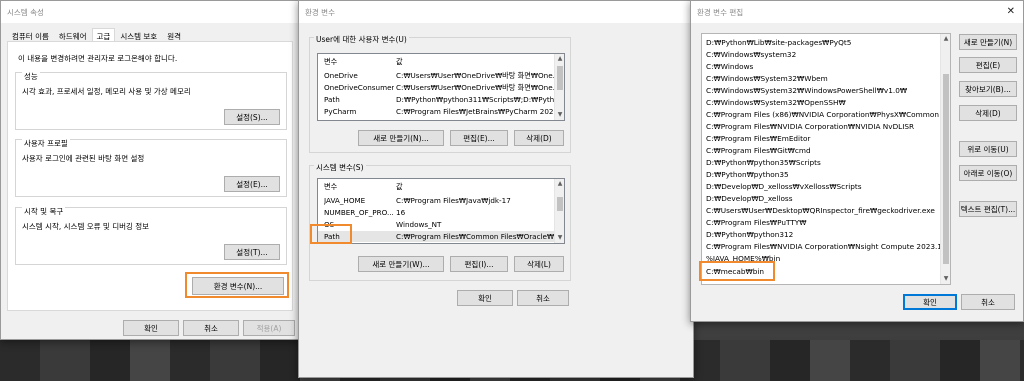 Image resolution: width=1024 pixels, height=381 pixels. What do you see at coordinates (31, 76) in the screenshot?
I see `performance-title: 성능` at bounding box center [31, 76].